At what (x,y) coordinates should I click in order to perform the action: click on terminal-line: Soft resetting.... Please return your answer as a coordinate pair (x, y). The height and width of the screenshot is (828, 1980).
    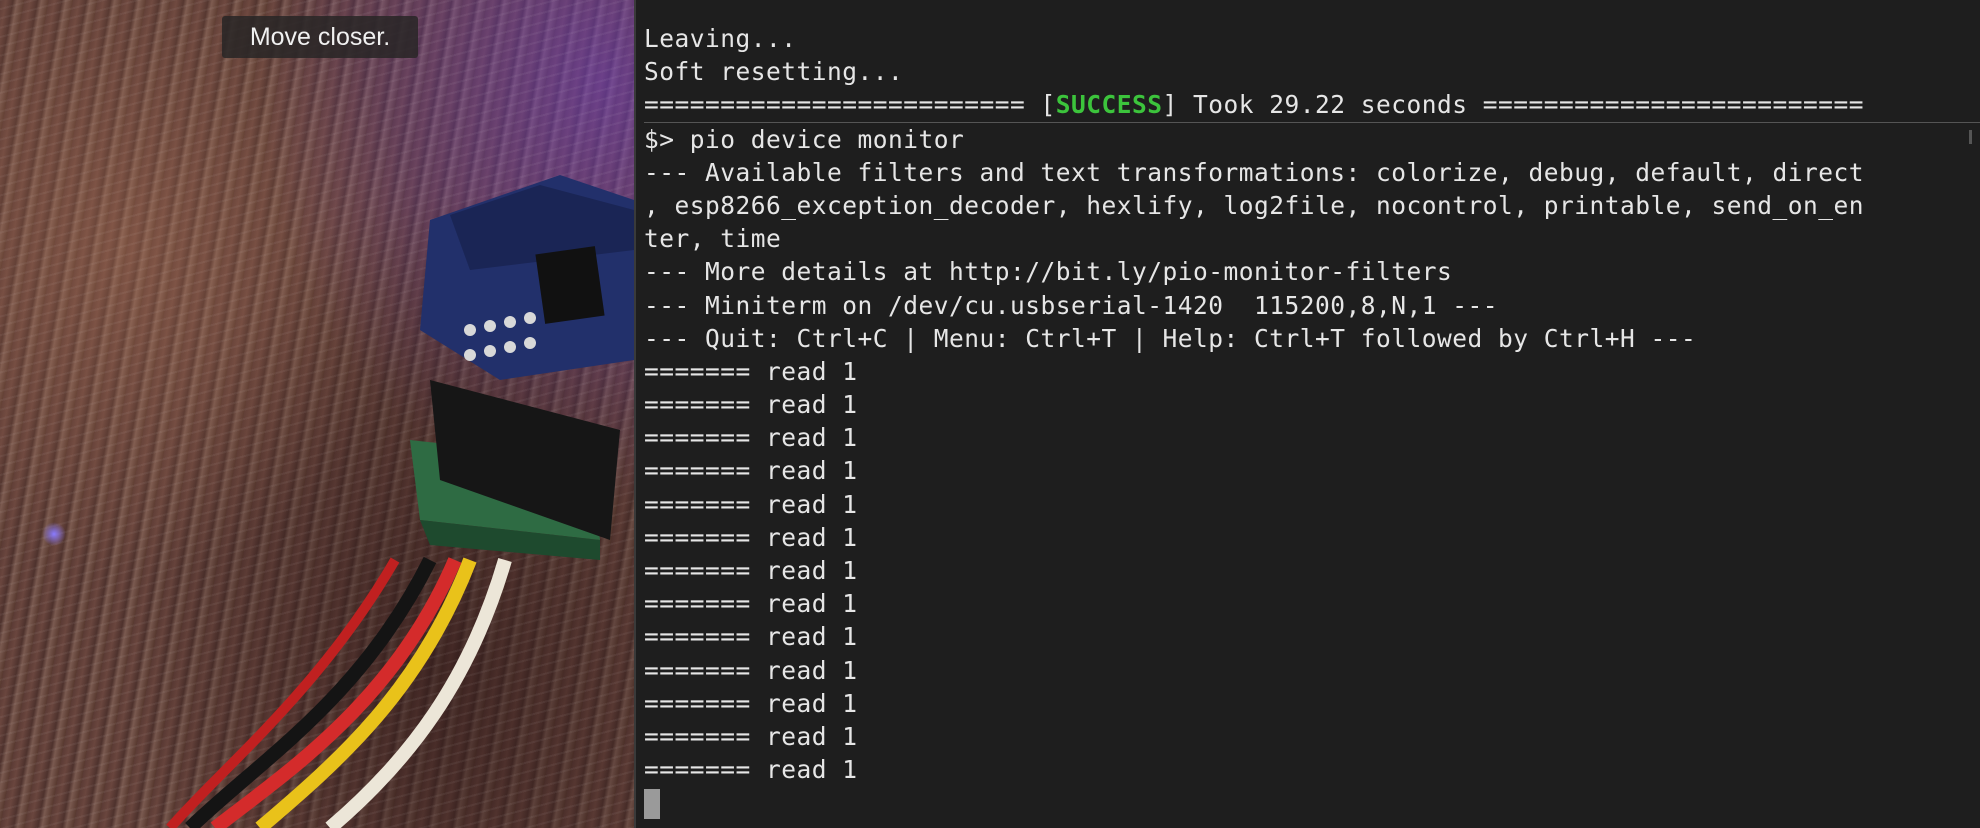
    Looking at the image, I should click on (774, 72).